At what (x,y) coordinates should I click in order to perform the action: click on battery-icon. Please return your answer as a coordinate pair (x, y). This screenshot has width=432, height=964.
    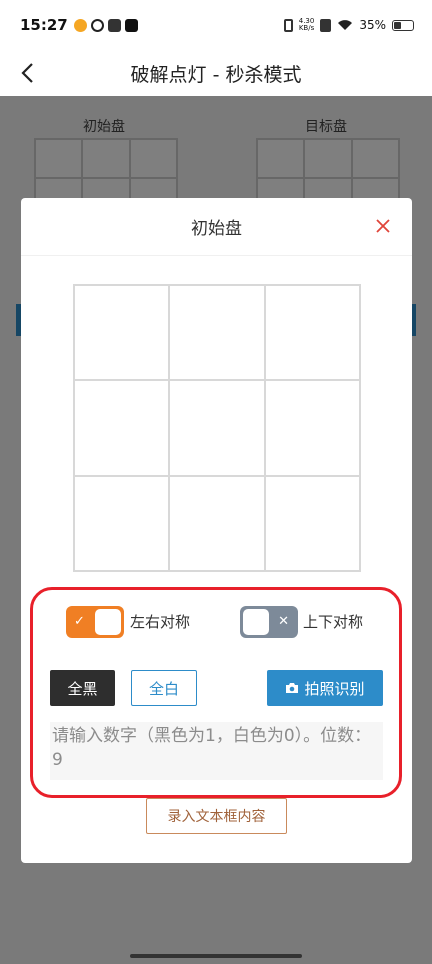
    Looking at the image, I should click on (403, 25).